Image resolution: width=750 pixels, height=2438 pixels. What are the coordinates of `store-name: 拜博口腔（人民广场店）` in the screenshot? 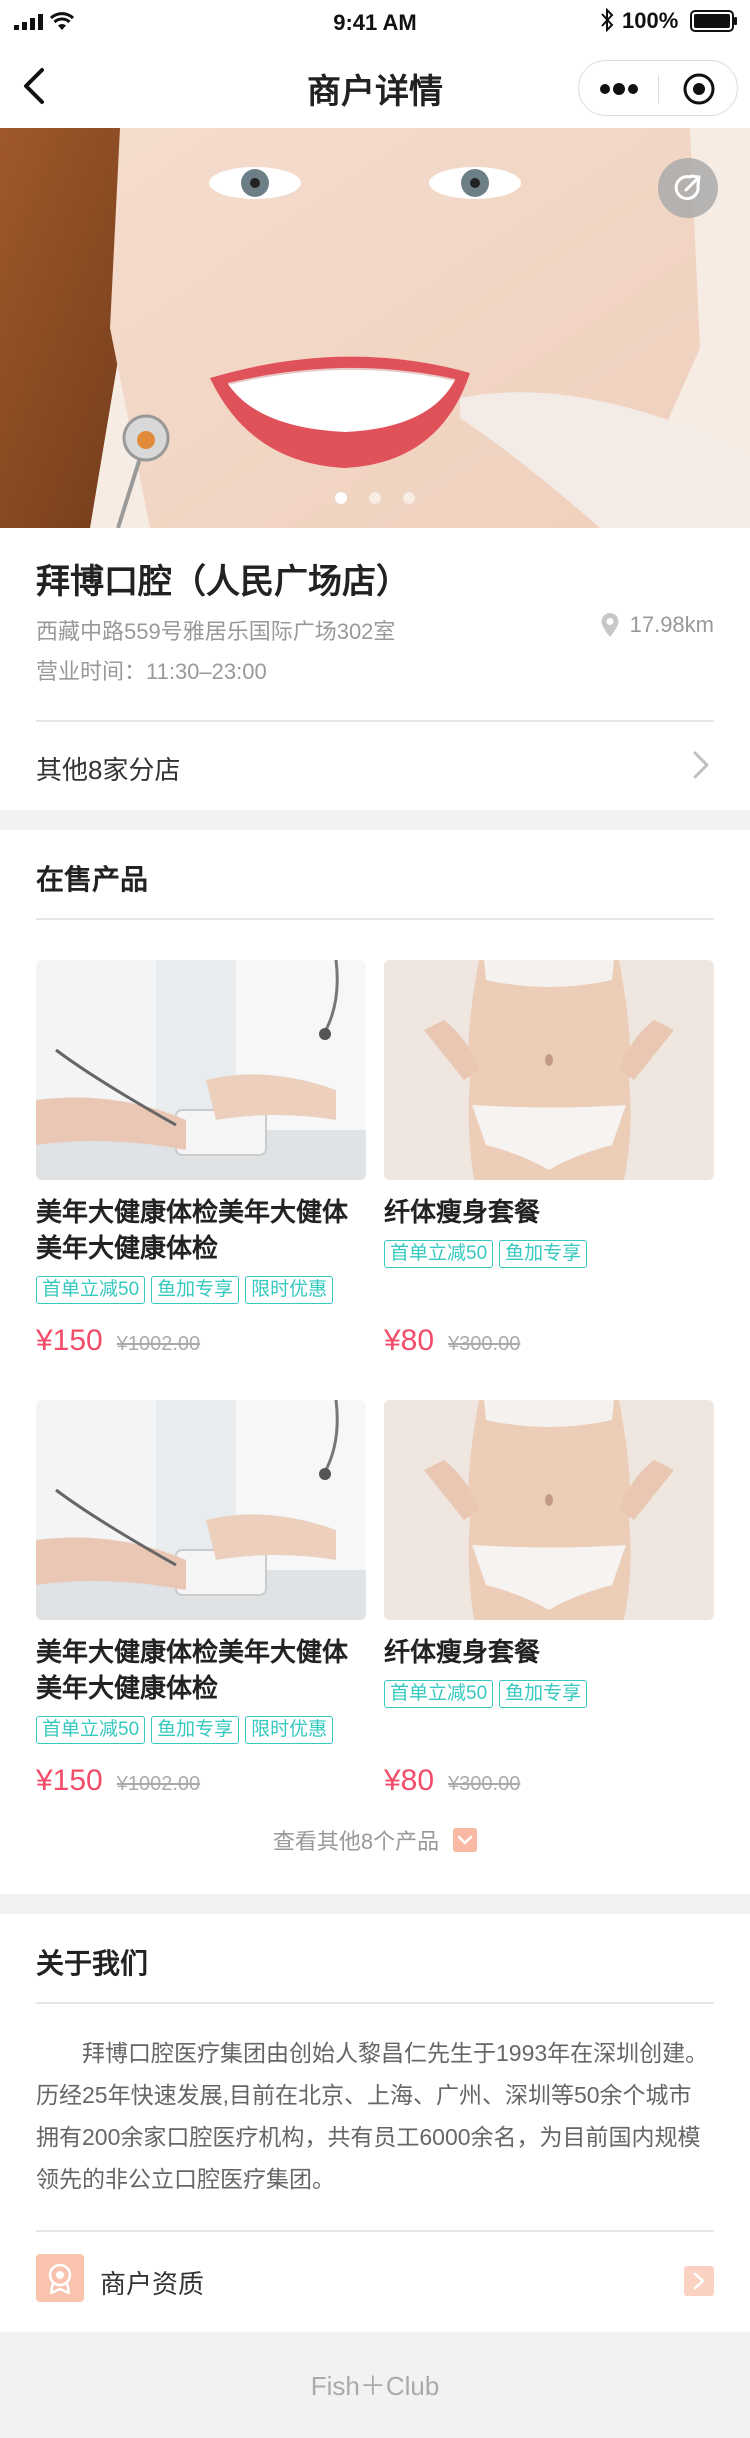 It's located at (223, 582).